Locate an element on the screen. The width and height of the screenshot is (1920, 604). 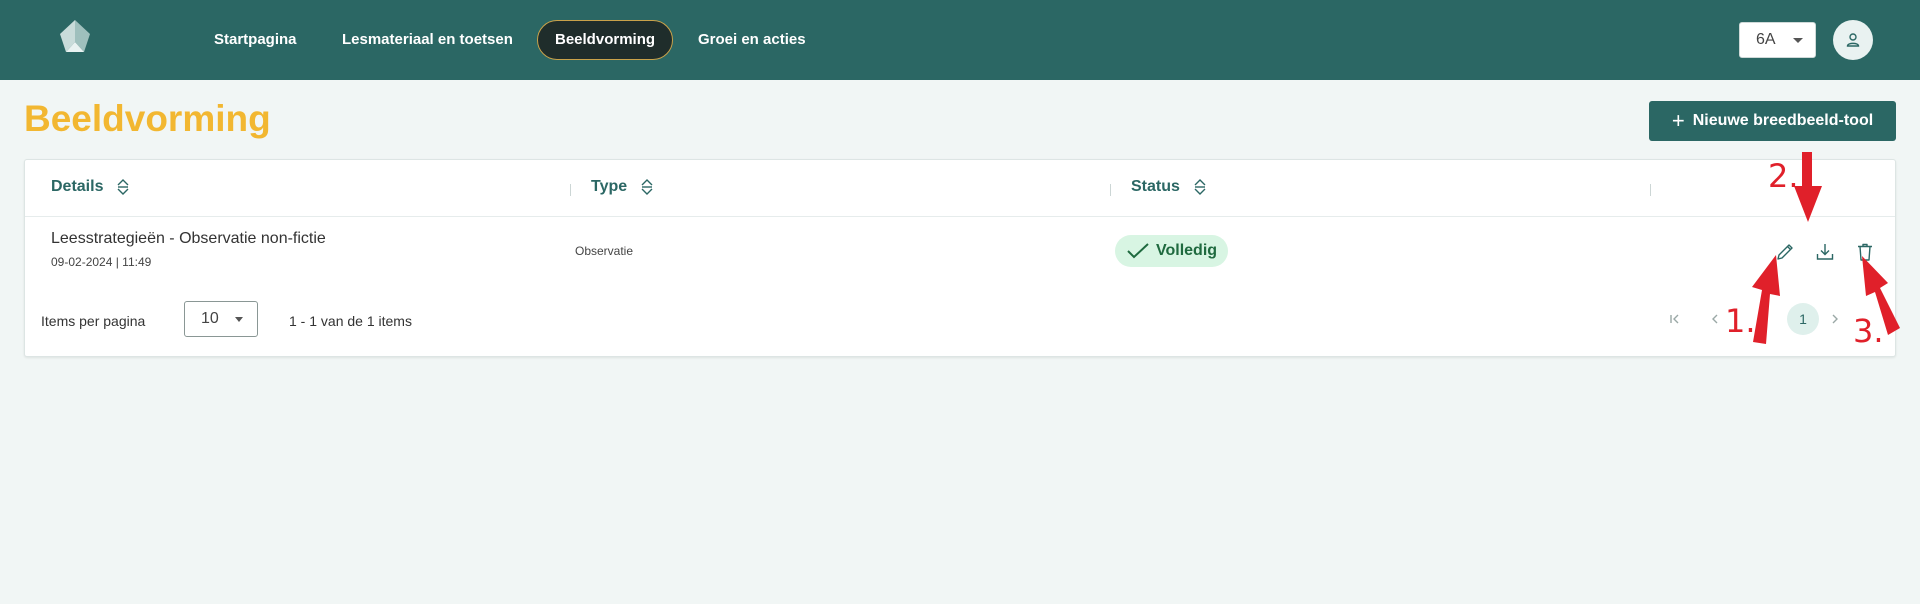
column-label: Status is located at coordinates (1155, 186).